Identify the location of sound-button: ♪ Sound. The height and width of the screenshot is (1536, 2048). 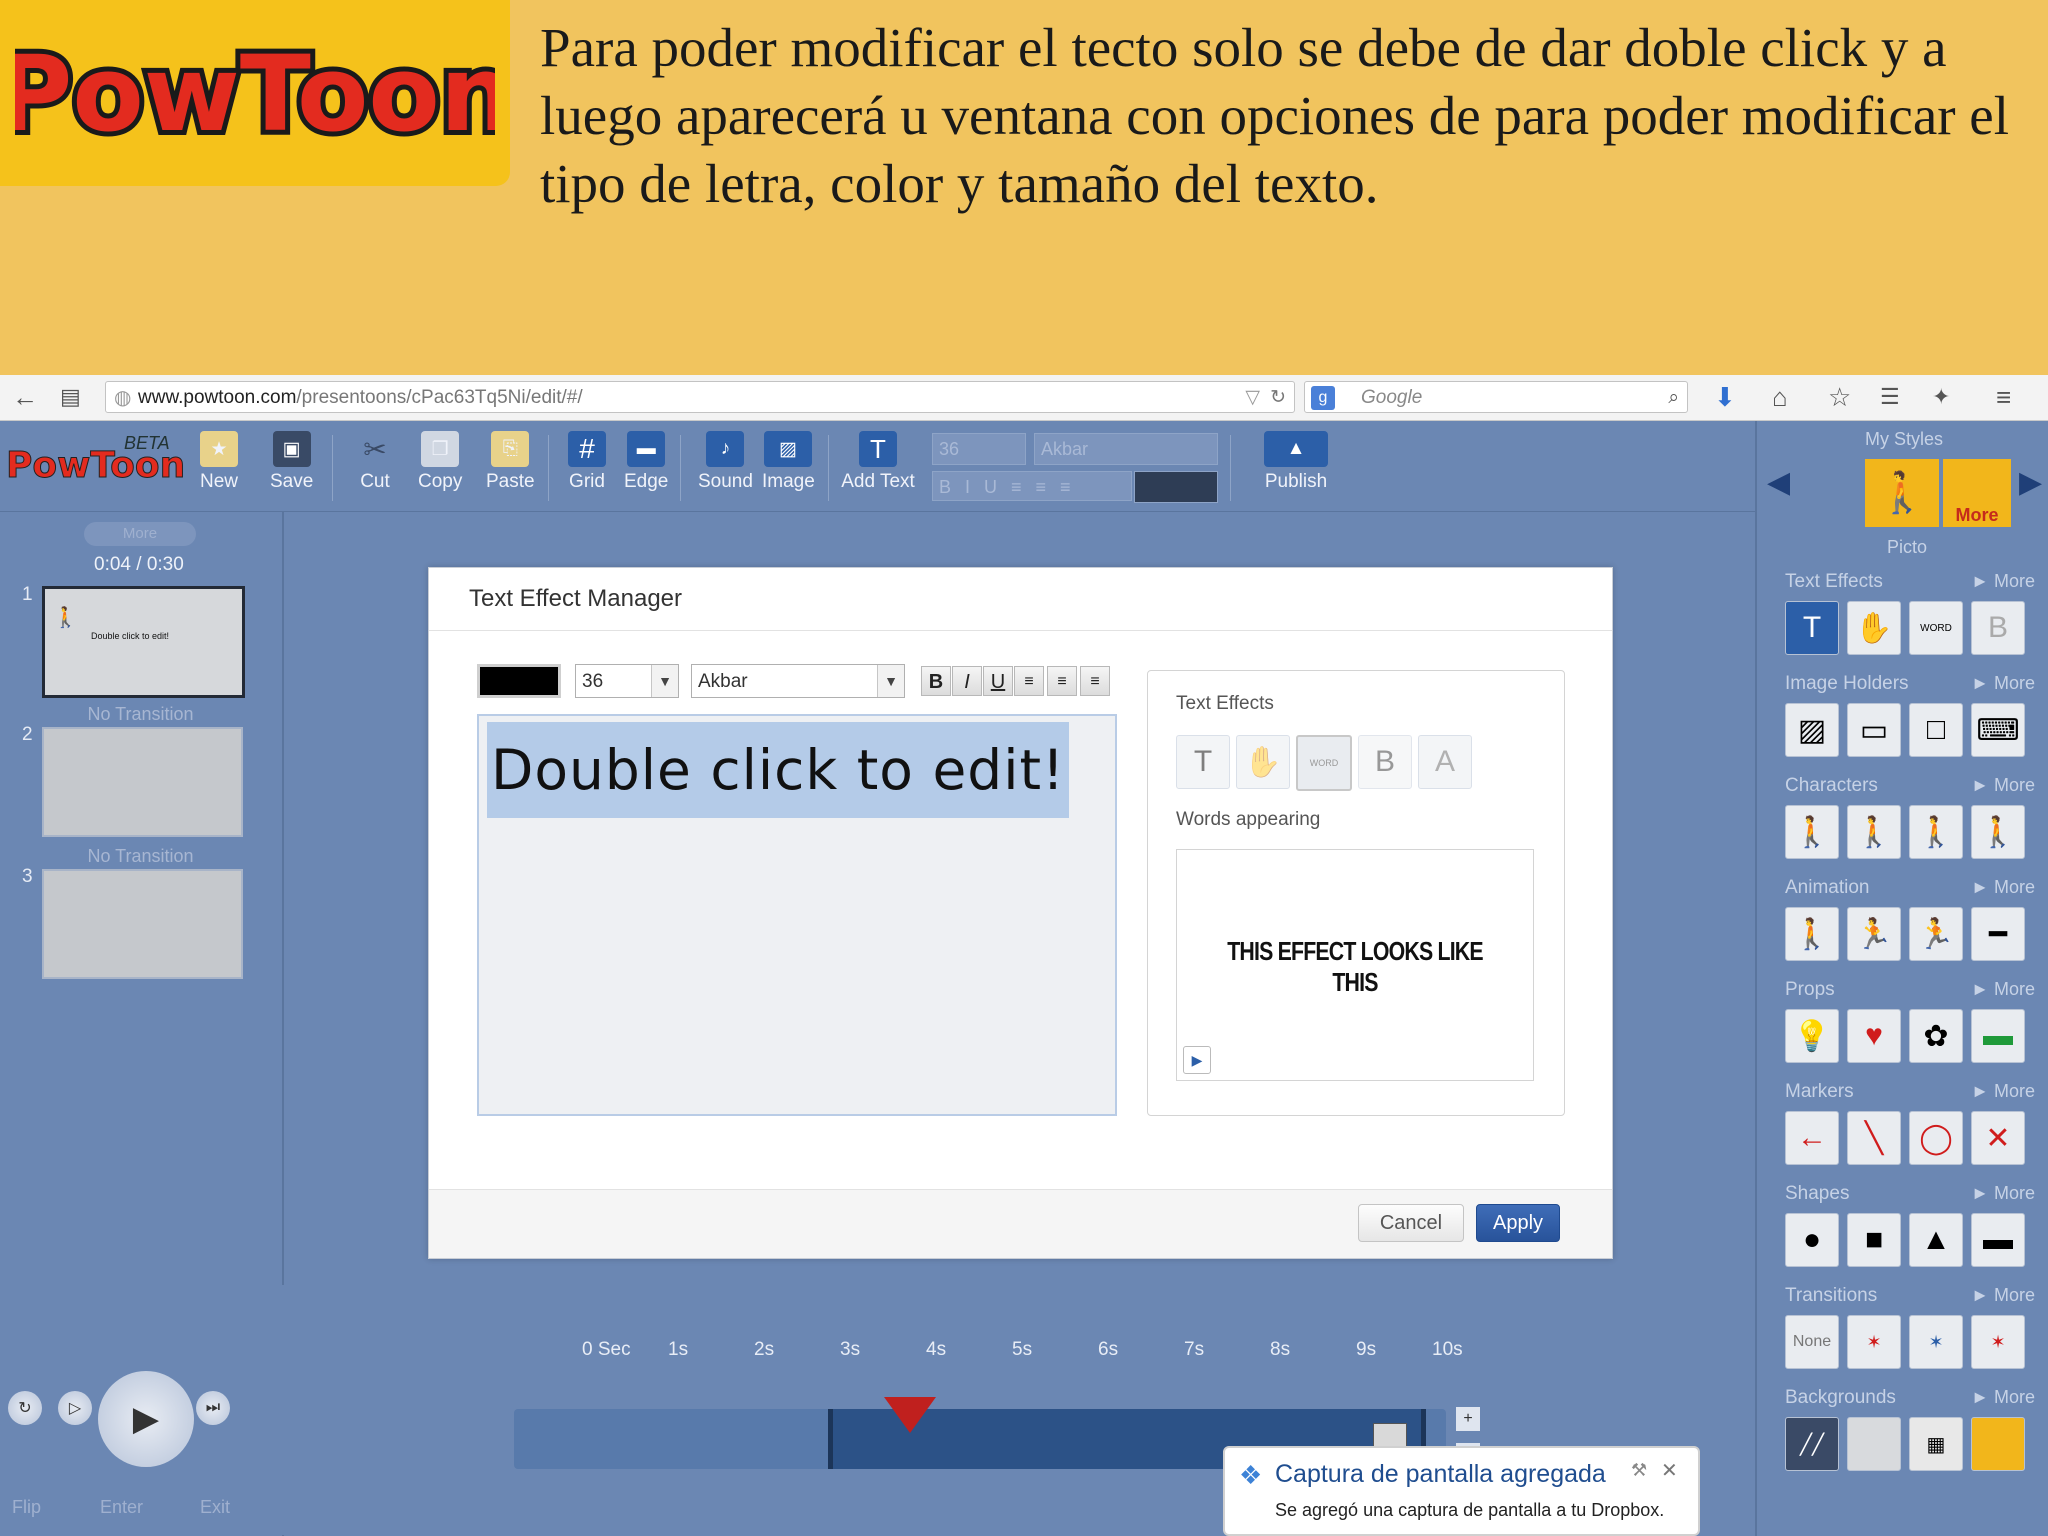
(725, 462).